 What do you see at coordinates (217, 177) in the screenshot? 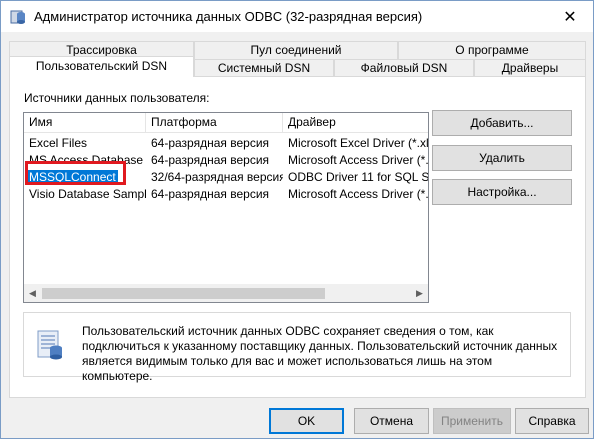
I see `row-platform: 32/64-разрядная версия` at bounding box center [217, 177].